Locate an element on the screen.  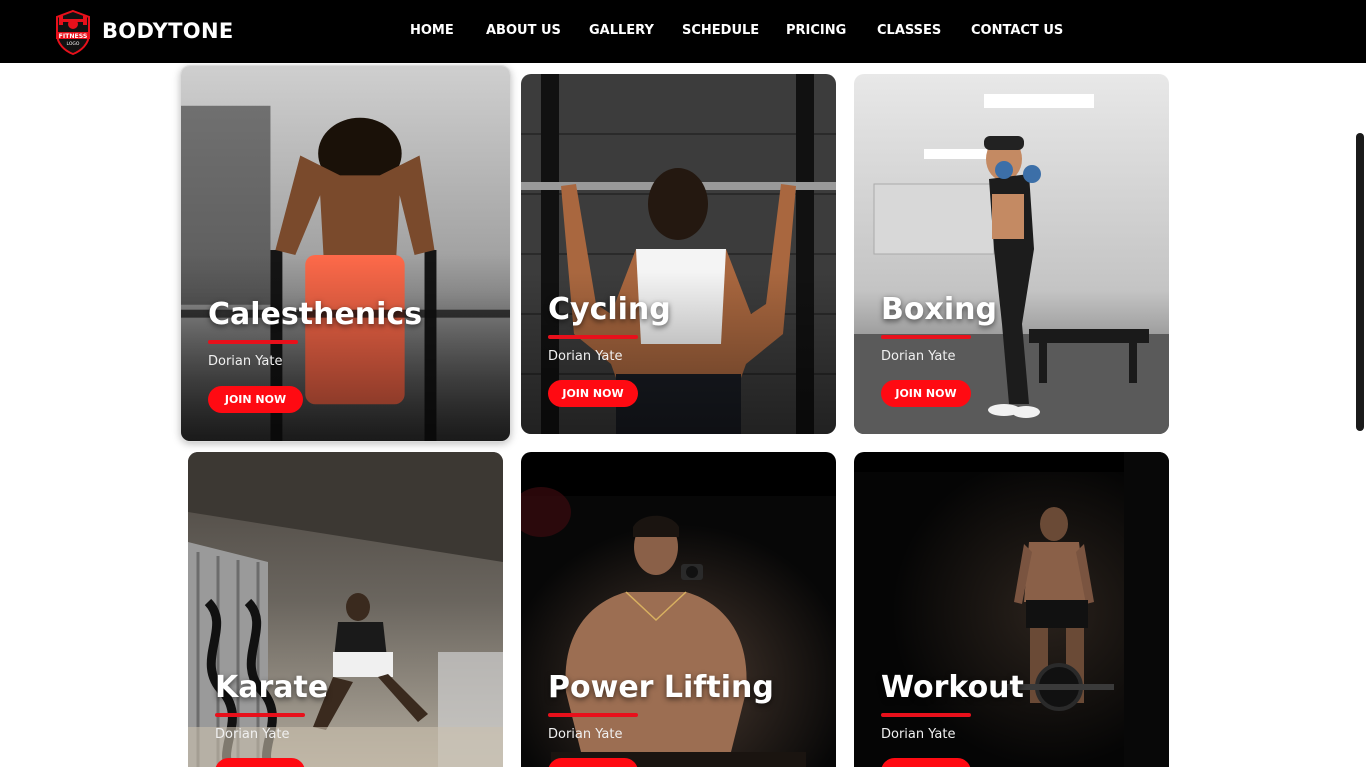
class-card-workout: Workout Dorian Yate JOIN NOW is located at coordinates (1011, 609).